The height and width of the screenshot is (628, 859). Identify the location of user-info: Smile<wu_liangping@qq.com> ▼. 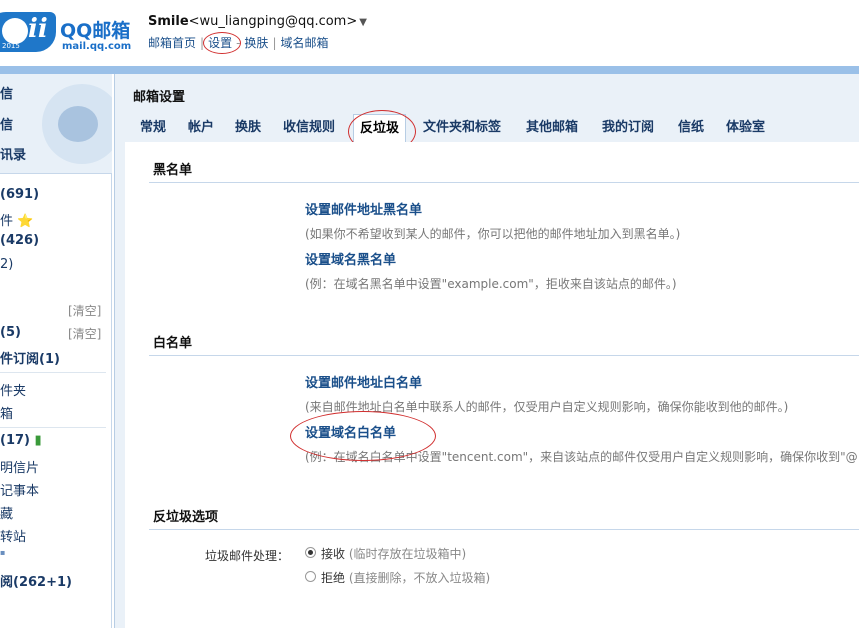
(257, 21).